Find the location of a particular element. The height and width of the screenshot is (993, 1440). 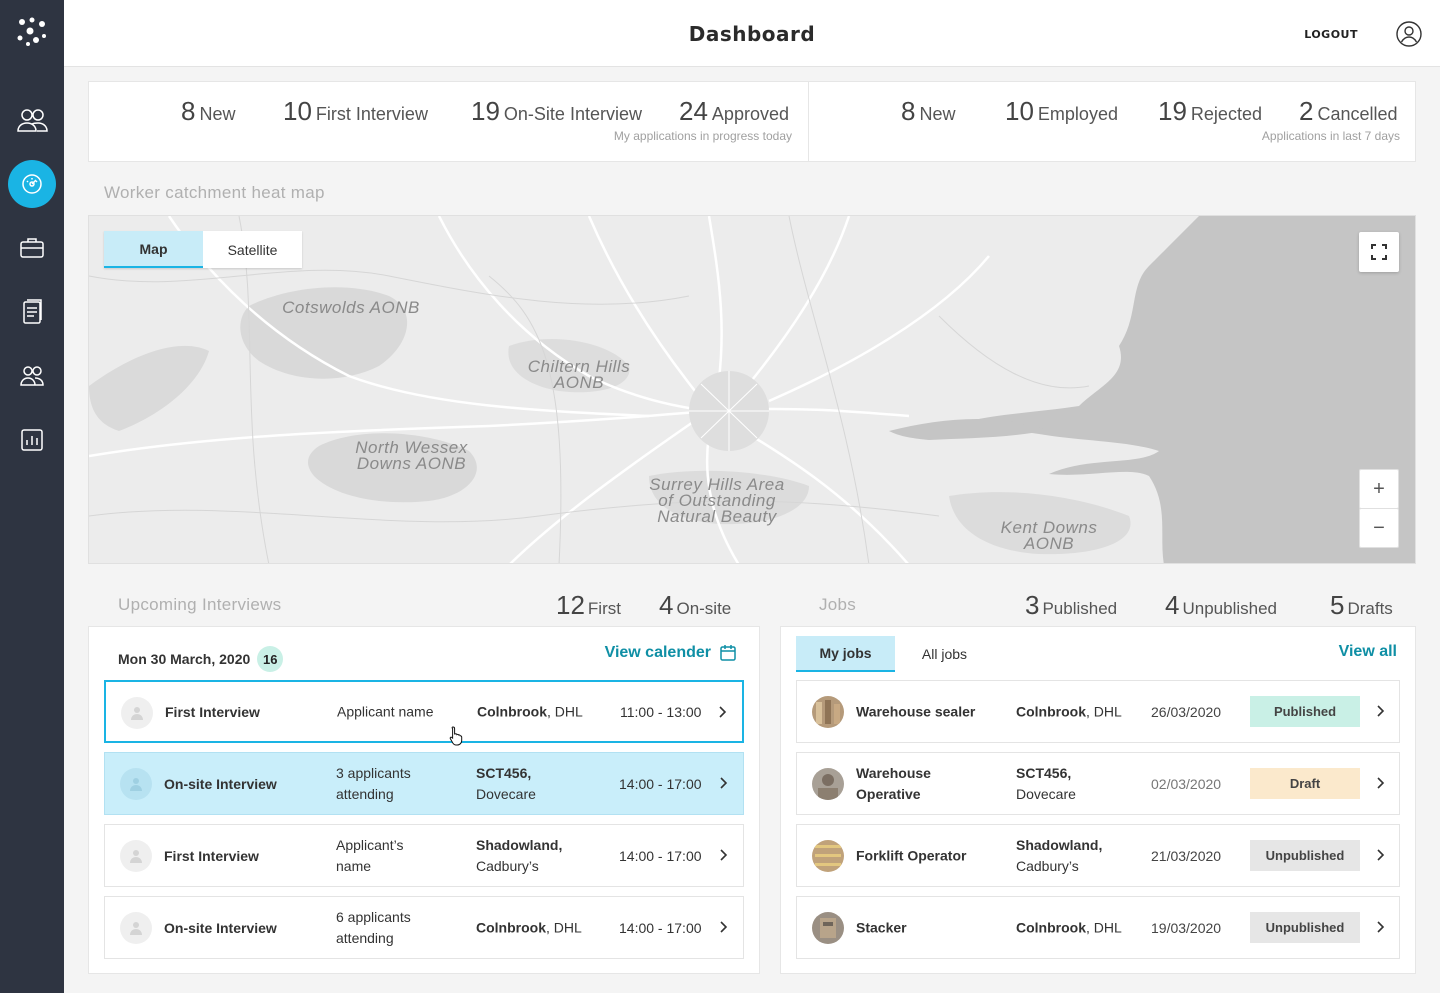

interview-location: Colnbrook, DHL is located at coordinates (530, 711).